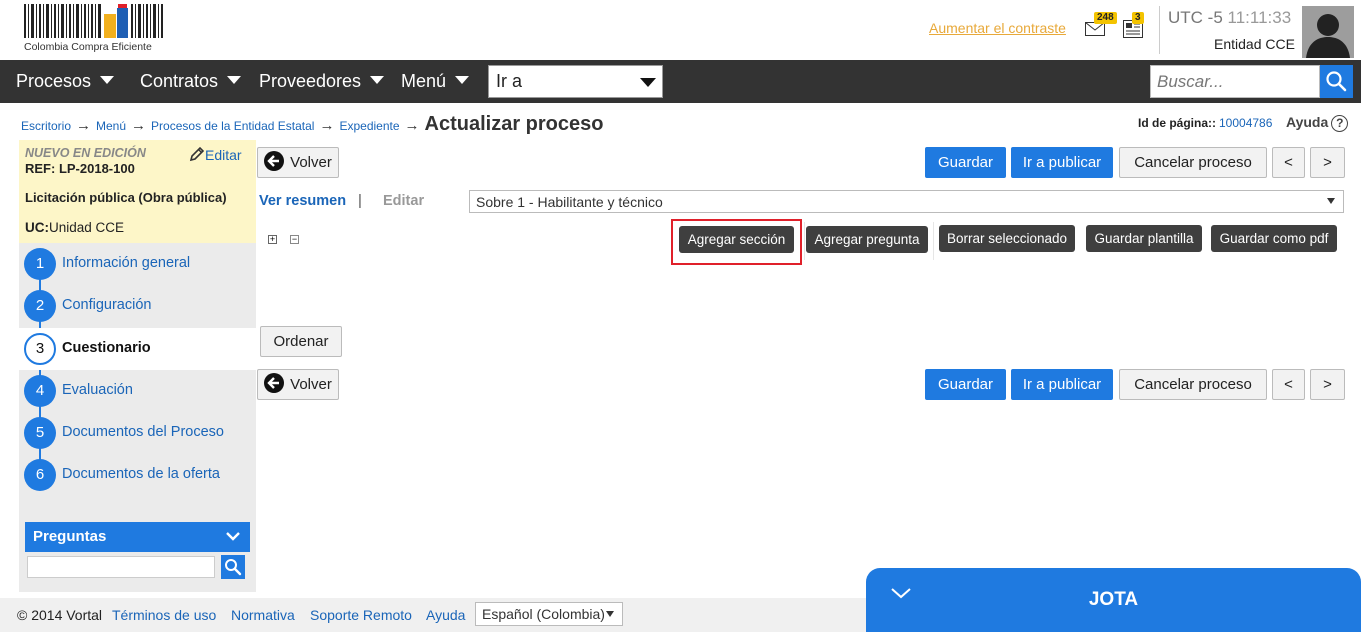 This screenshot has width=1361, height=632. What do you see at coordinates (80, 168) in the screenshot?
I see `process-reference: REF: LP-2018-100` at bounding box center [80, 168].